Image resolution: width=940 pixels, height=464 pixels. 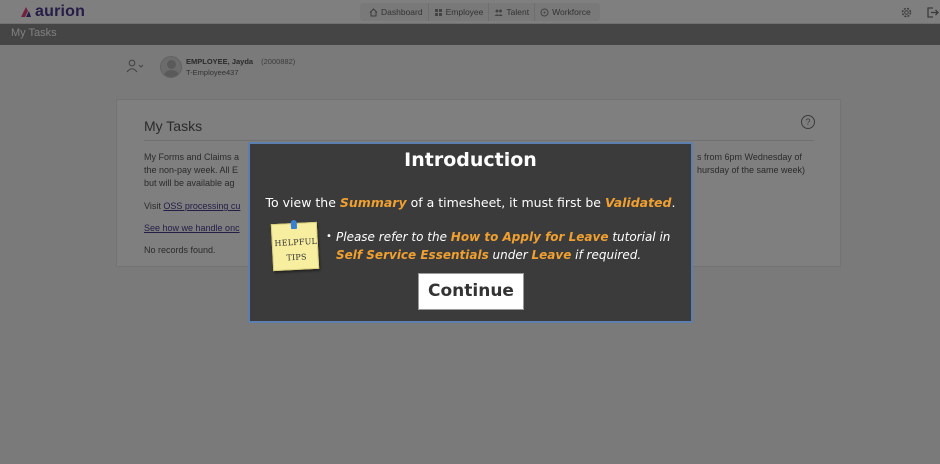 What do you see at coordinates (296, 250) in the screenshot?
I see `tips-label: HELPFUL TIPS` at bounding box center [296, 250].